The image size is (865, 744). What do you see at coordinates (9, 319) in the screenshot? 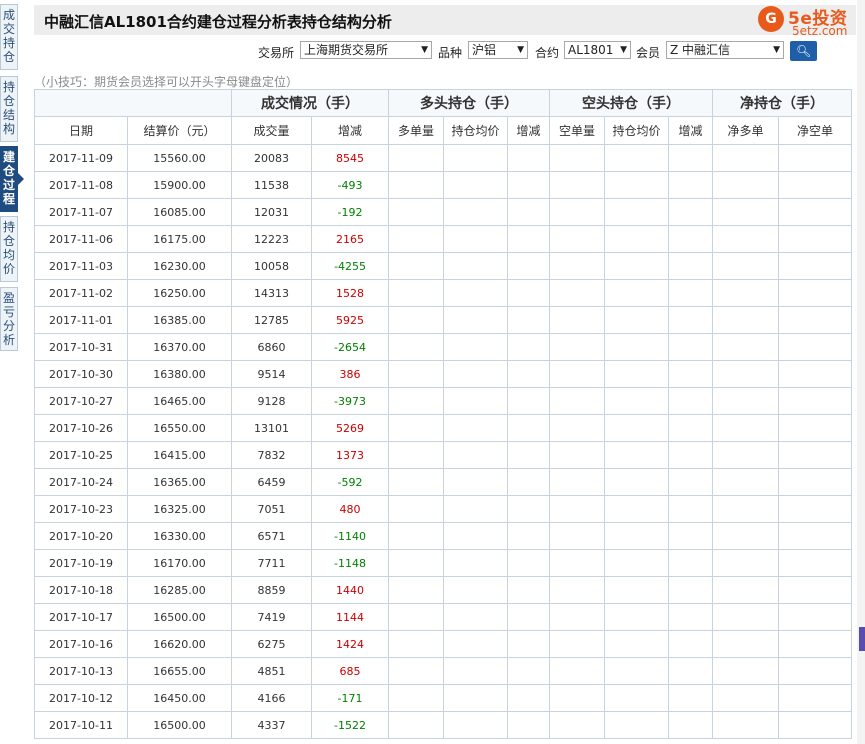
I see `tab-profit-loss: 盈亏分析` at bounding box center [9, 319].